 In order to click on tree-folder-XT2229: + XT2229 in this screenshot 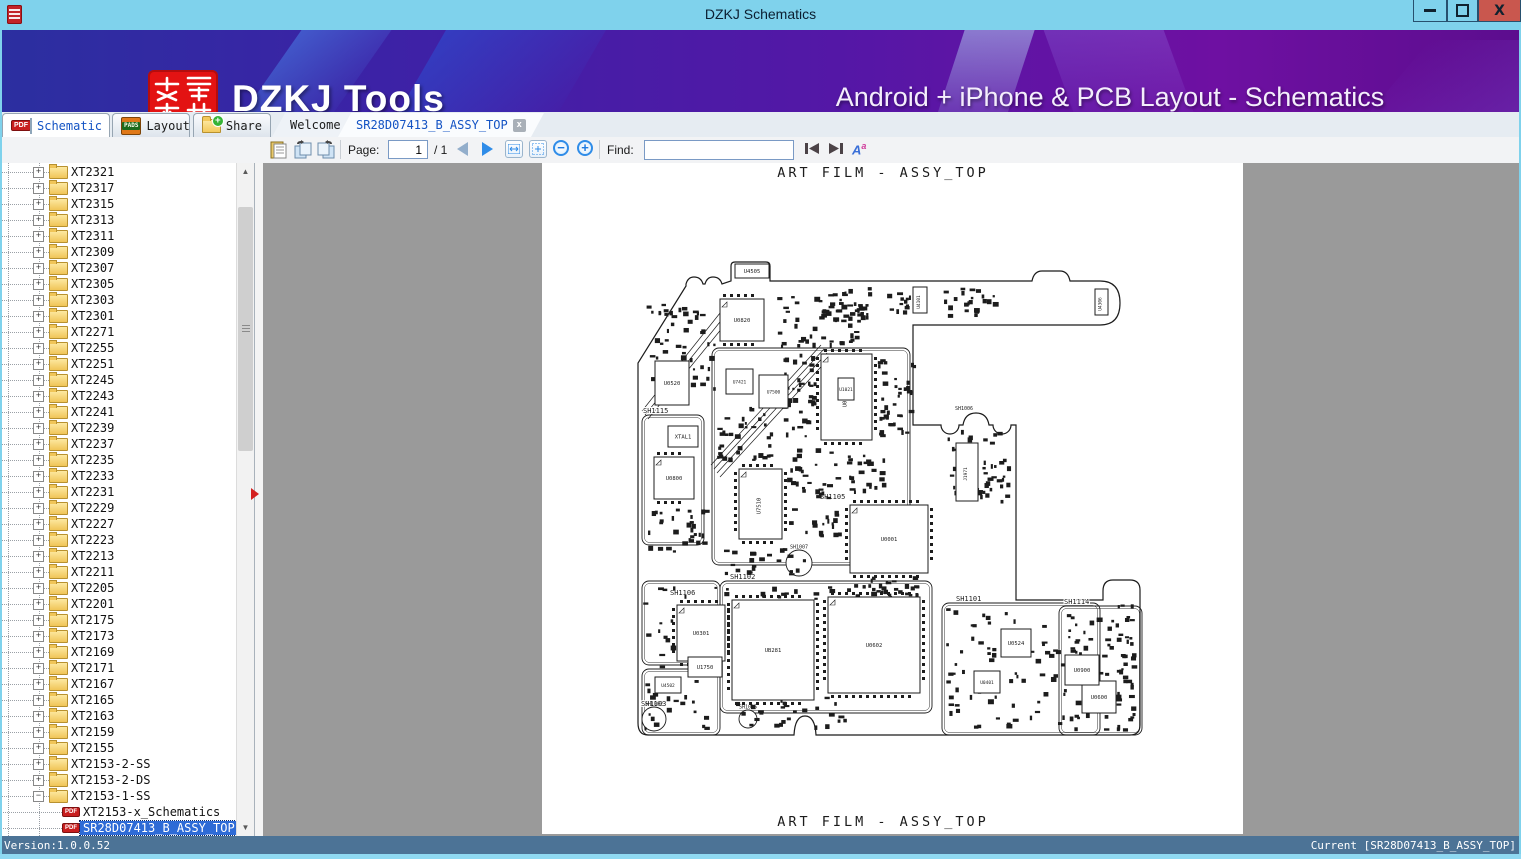, I will do `click(118, 507)`.